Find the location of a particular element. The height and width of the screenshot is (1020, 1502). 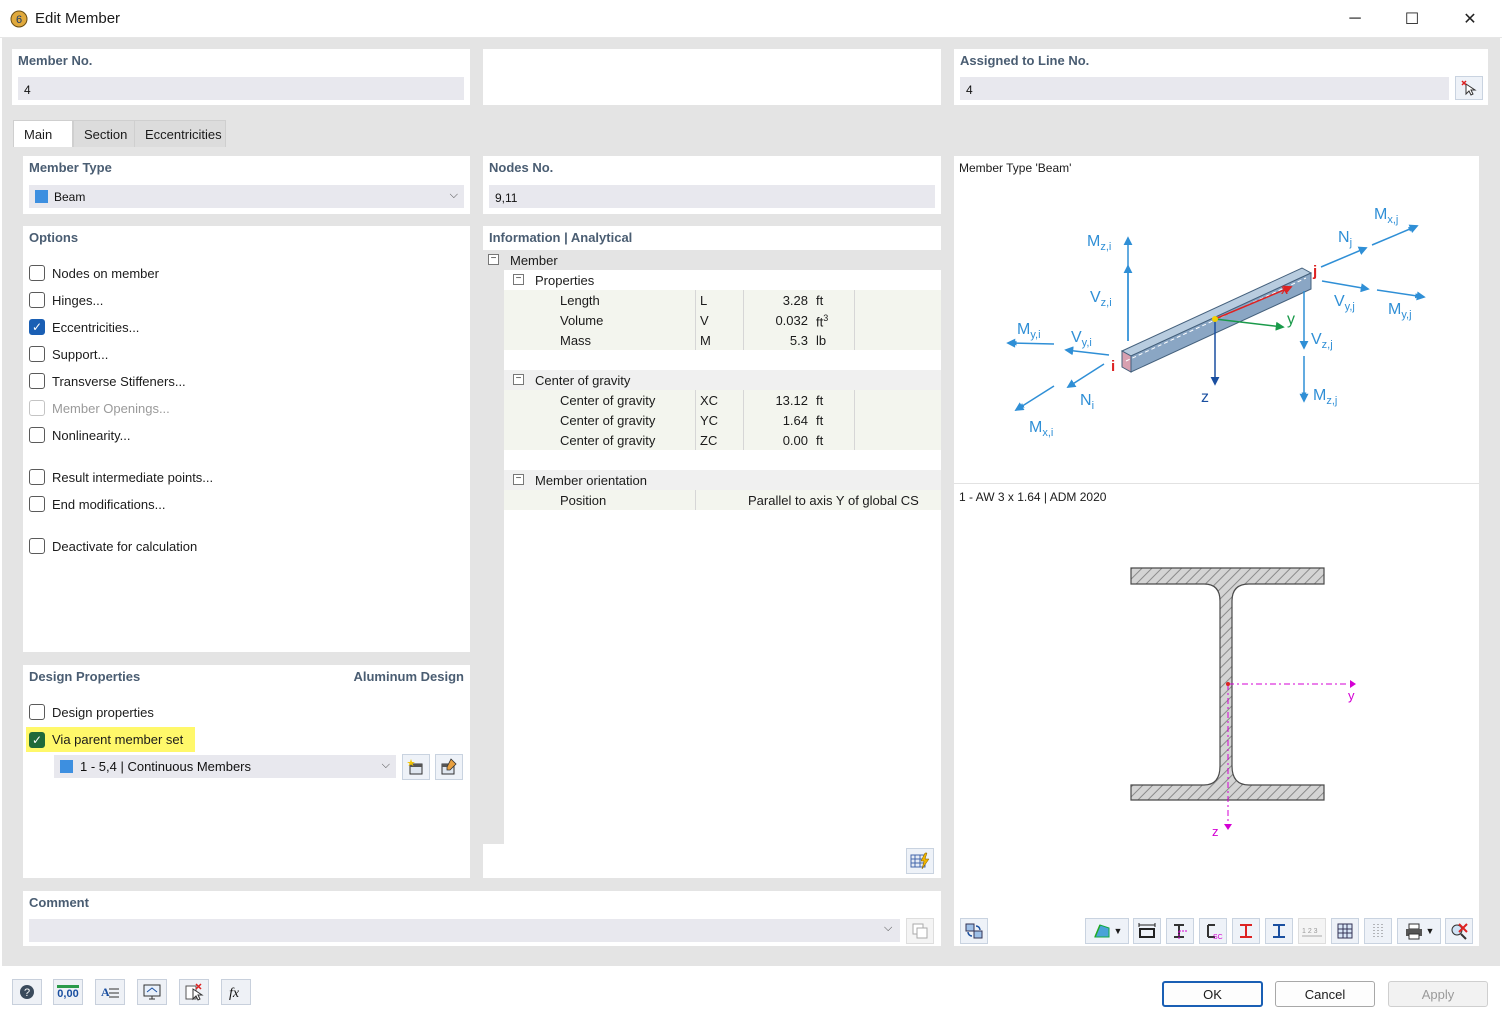

tab-main: Main is located at coordinates (43, 133).